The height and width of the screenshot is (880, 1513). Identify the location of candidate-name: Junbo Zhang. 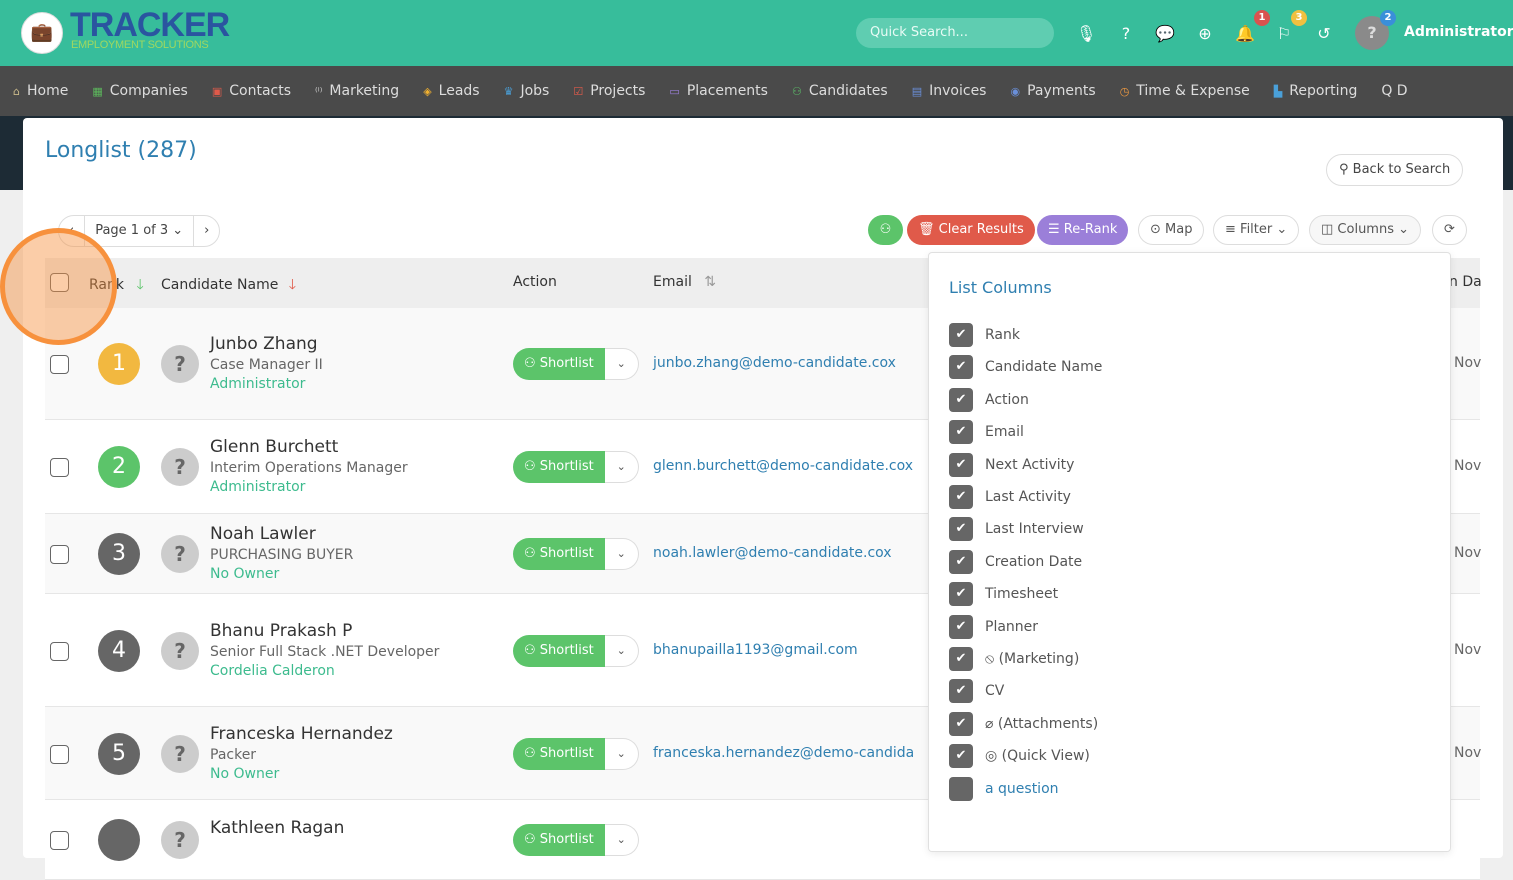
(264, 344).